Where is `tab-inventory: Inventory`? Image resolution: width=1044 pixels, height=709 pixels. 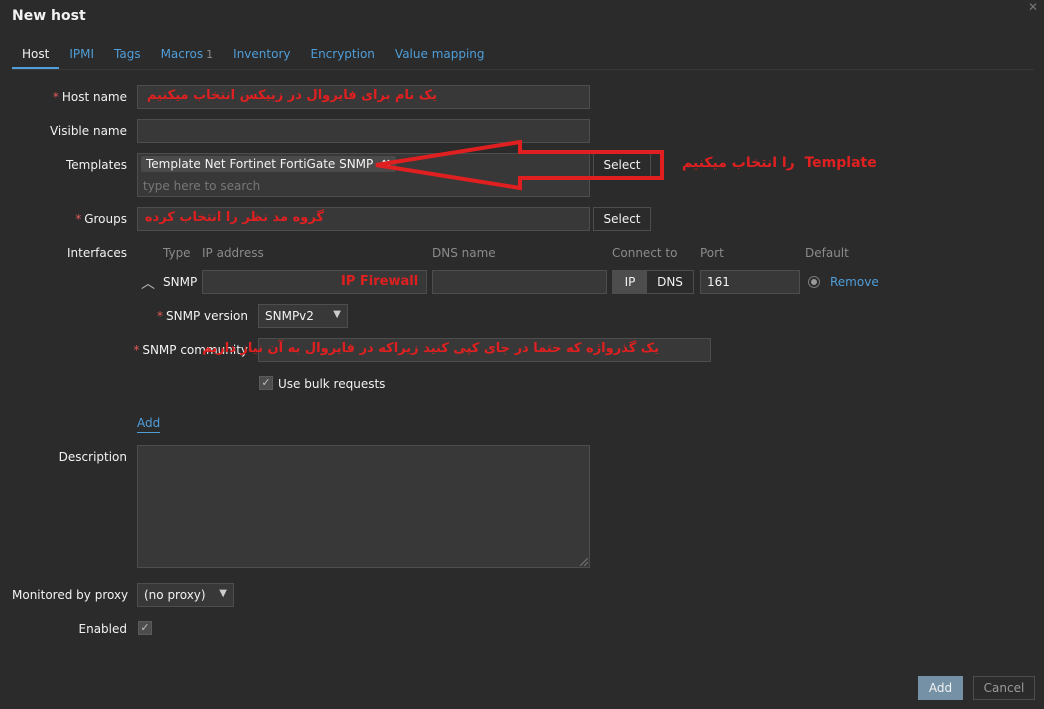 tab-inventory: Inventory is located at coordinates (261, 56).